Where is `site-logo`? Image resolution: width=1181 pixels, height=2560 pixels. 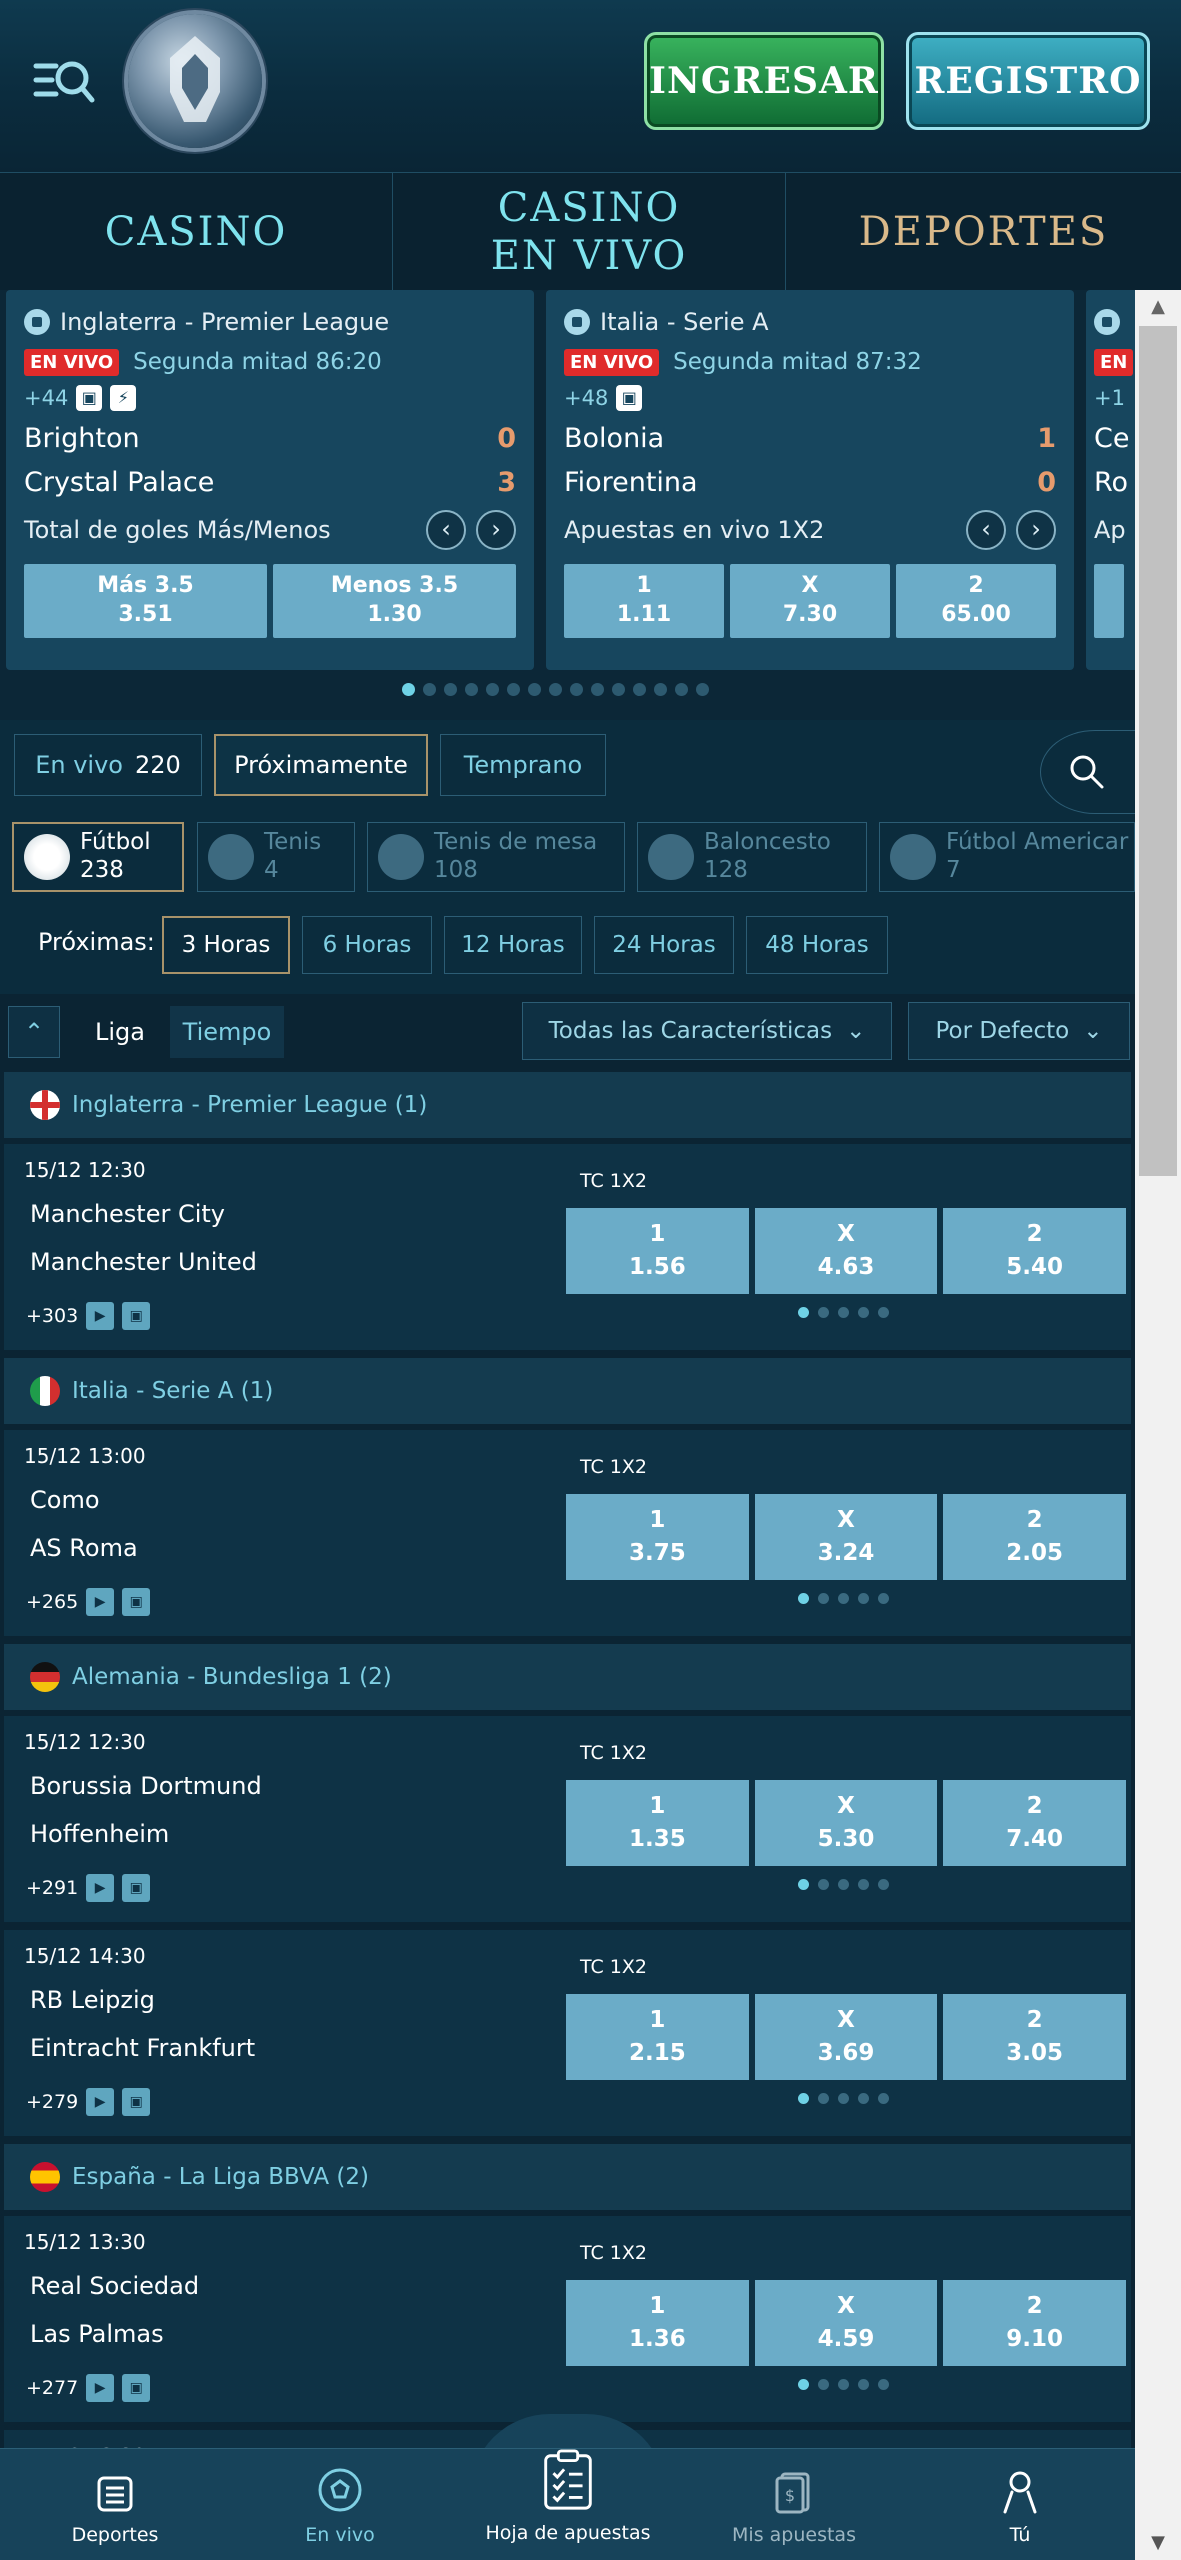 site-logo is located at coordinates (195, 81).